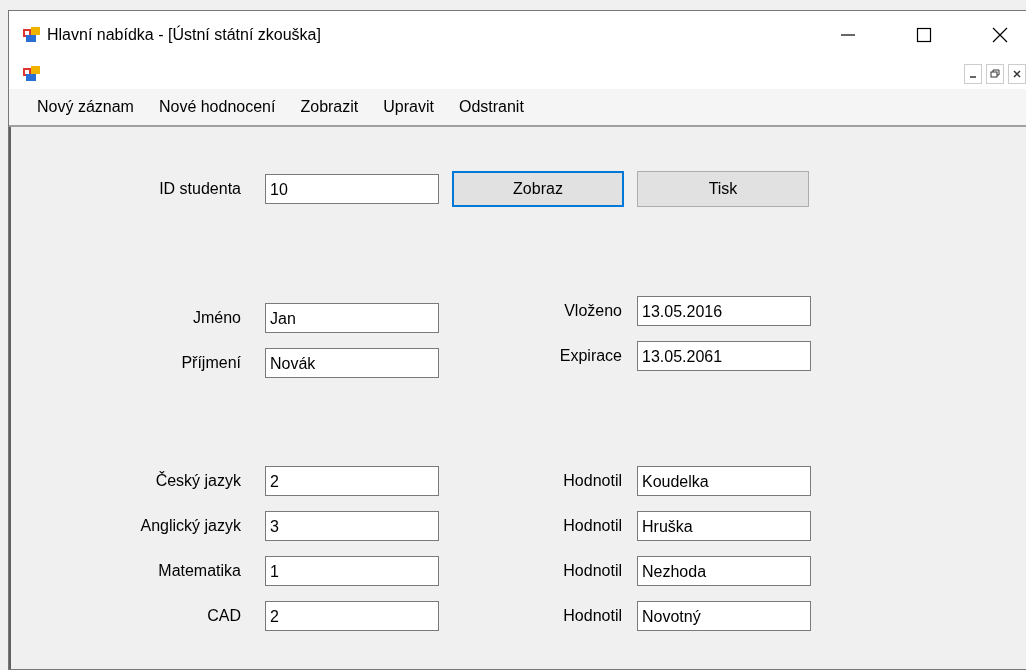  Describe the element at coordinates (411, 107) in the screenshot. I see `menu-item: Upravit` at that location.